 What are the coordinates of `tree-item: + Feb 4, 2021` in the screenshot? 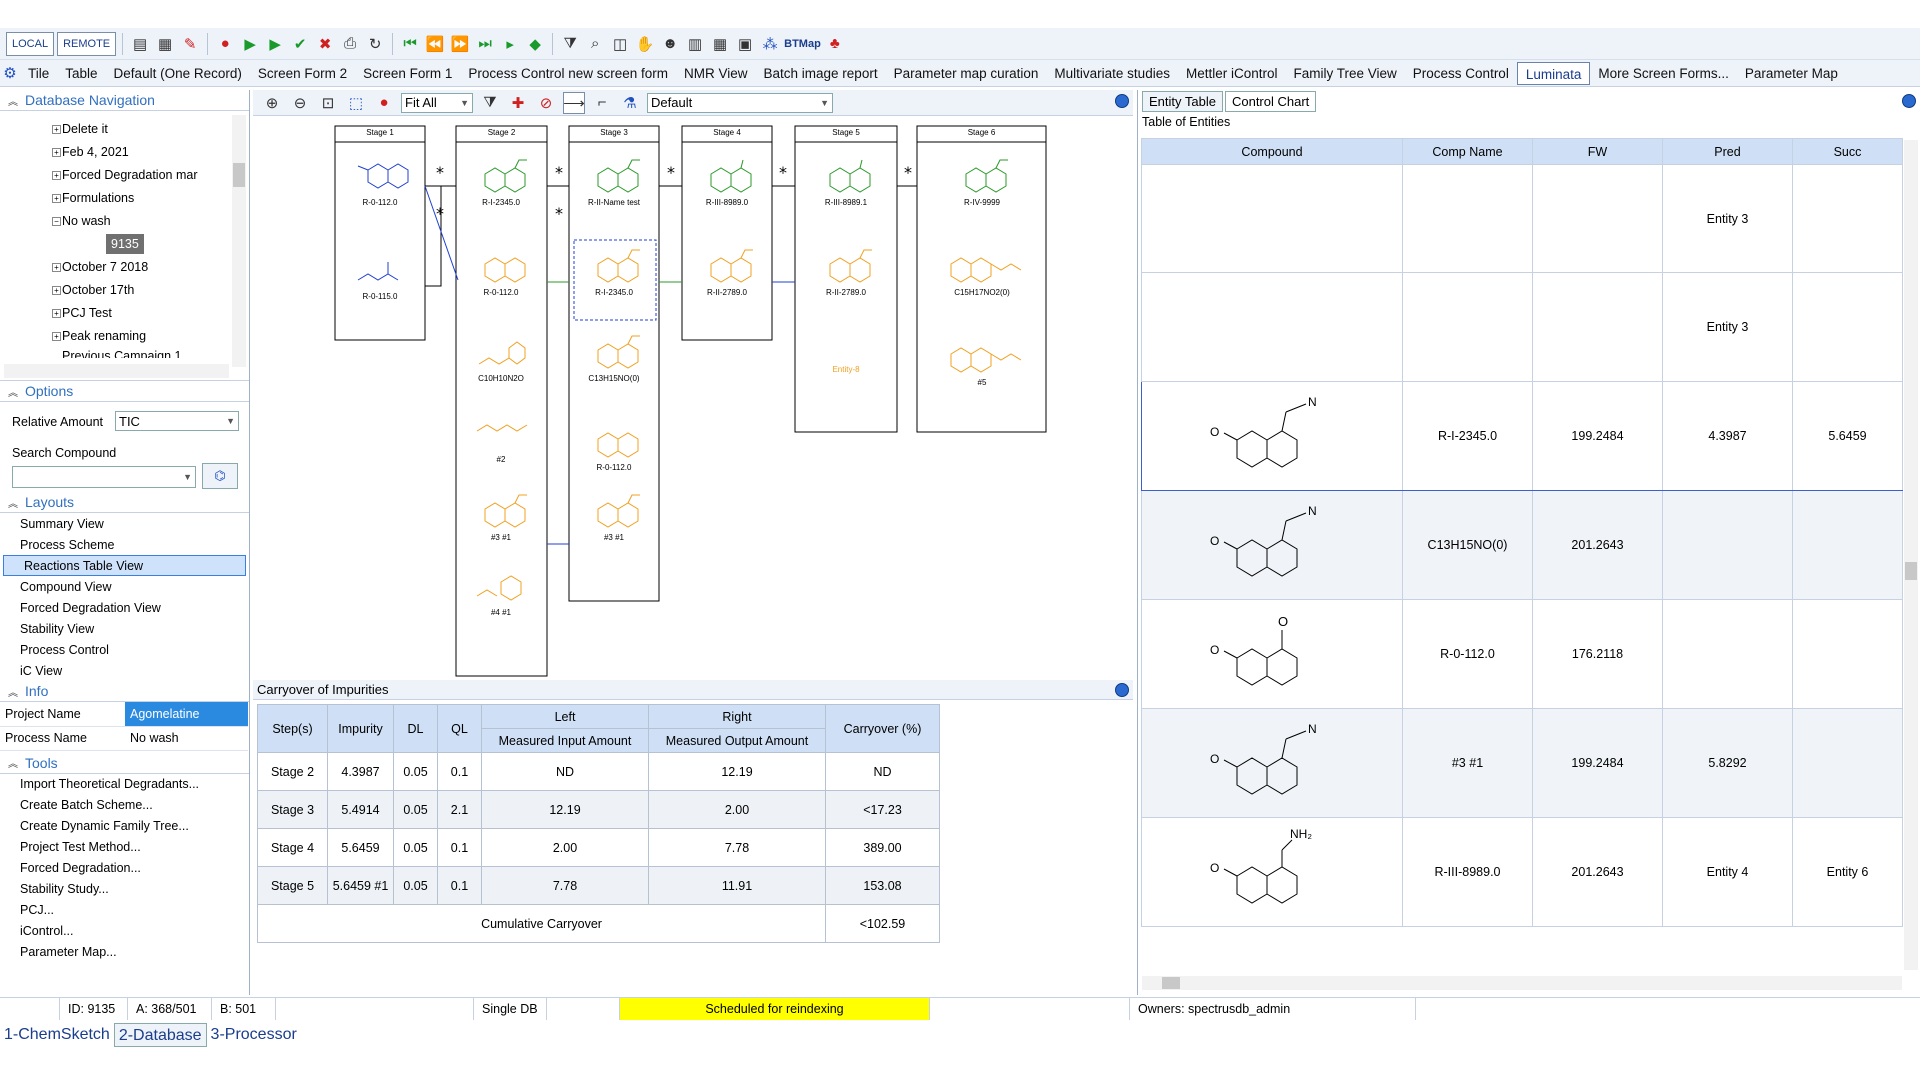 It's located at (90, 152).